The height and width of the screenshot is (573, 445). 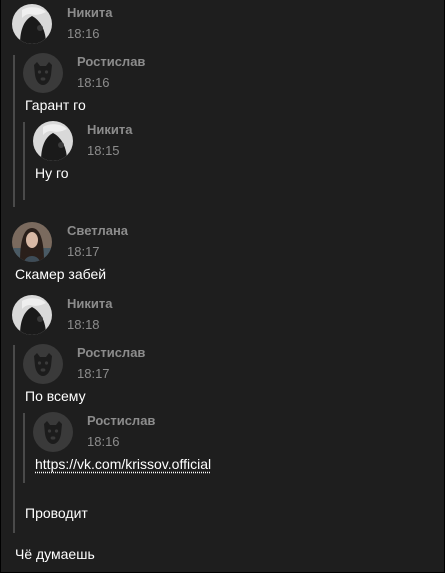 What do you see at coordinates (0, 286) in the screenshot?
I see `window-border-left` at bounding box center [0, 286].